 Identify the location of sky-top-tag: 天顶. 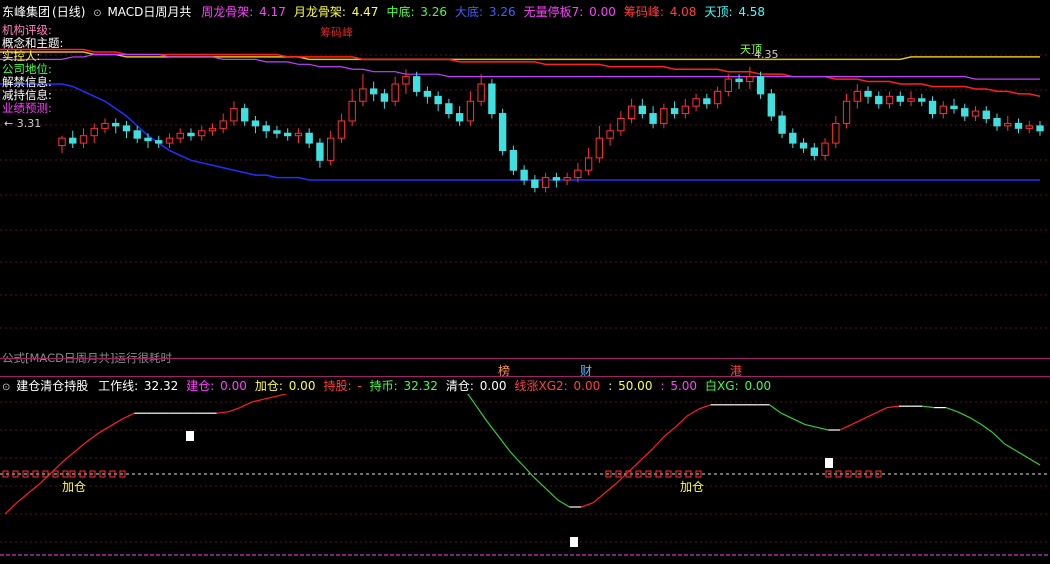
(751, 49).